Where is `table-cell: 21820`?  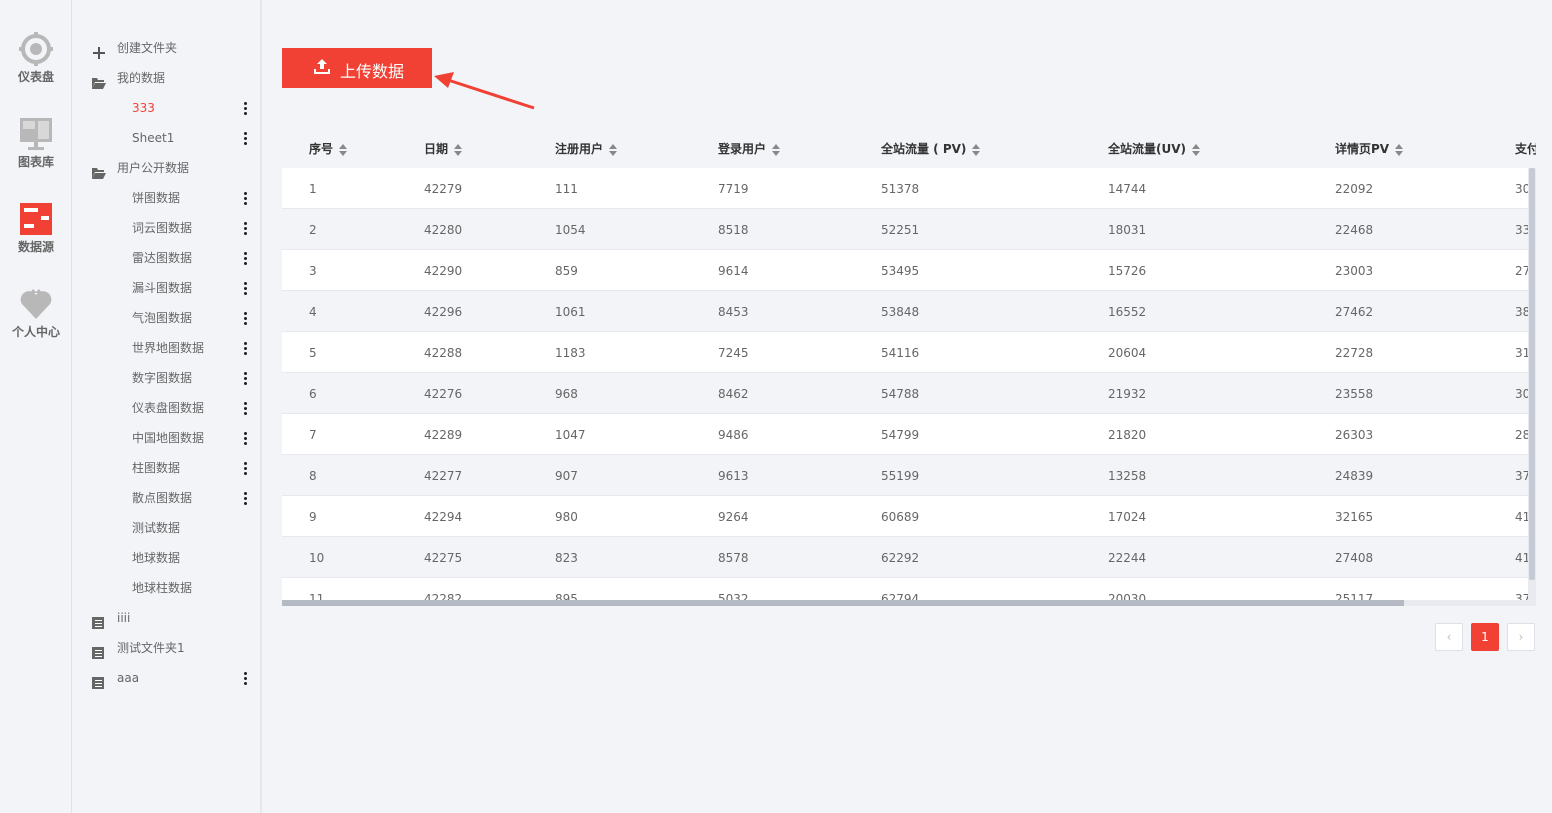 table-cell: 21820 is located at coordinates (1127, 435).